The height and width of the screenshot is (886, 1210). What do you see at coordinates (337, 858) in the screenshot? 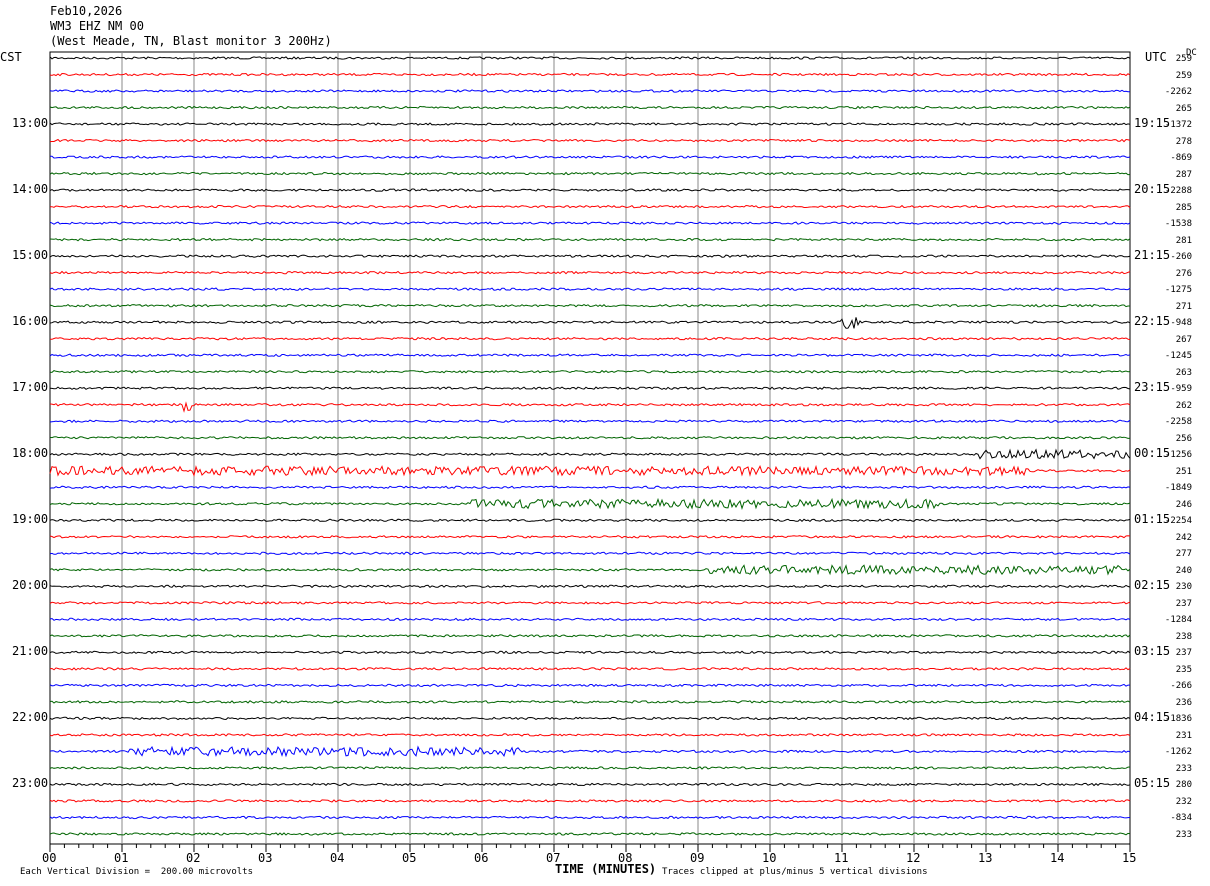
I see `x-tick-label: 04` at bounding box center [337, 858].